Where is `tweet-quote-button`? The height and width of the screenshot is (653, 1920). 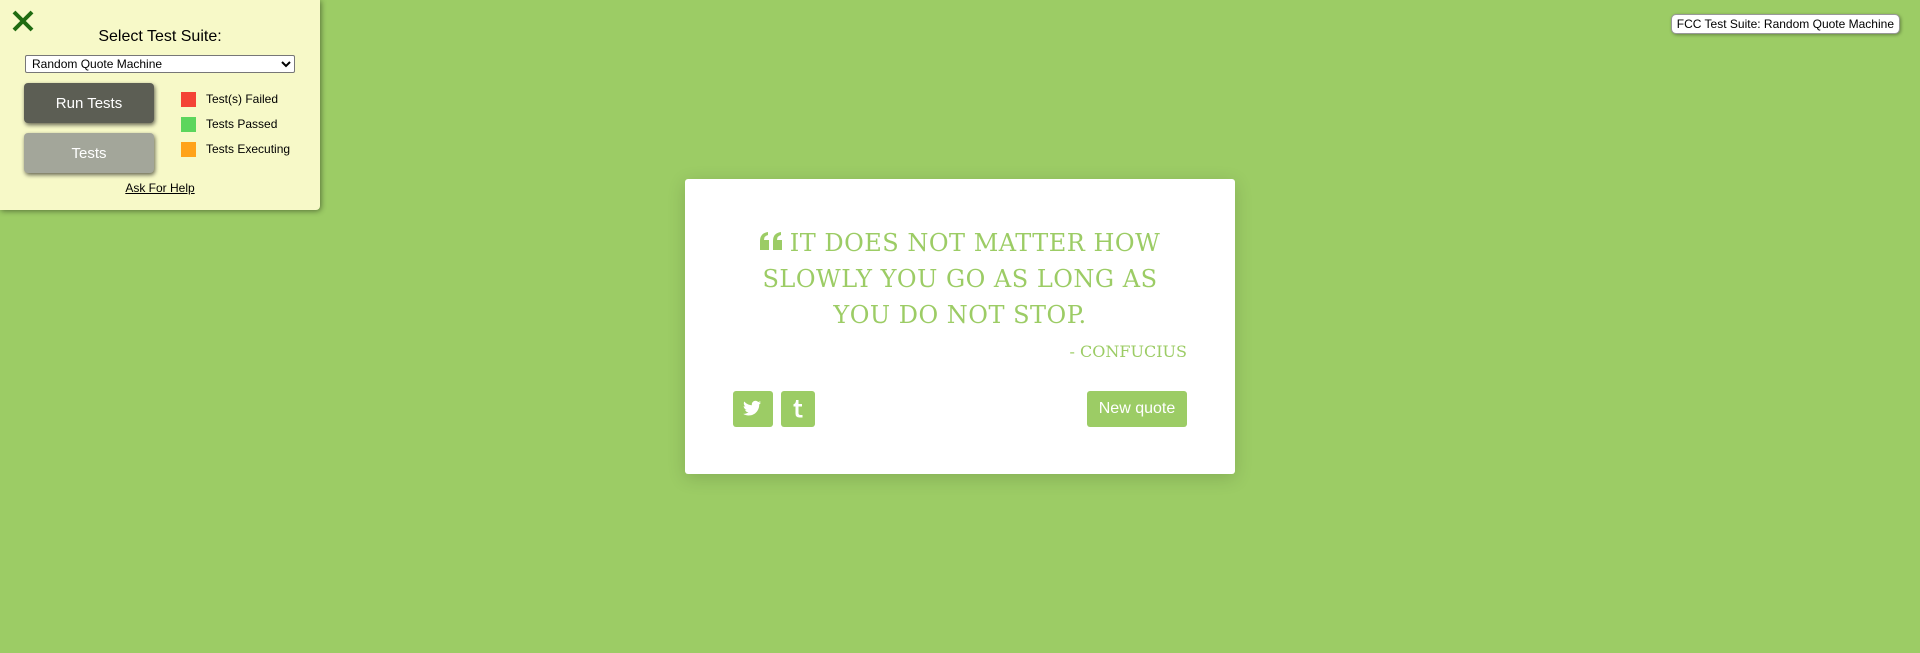 tweet-quote-button is located at coordinates (753, 409).